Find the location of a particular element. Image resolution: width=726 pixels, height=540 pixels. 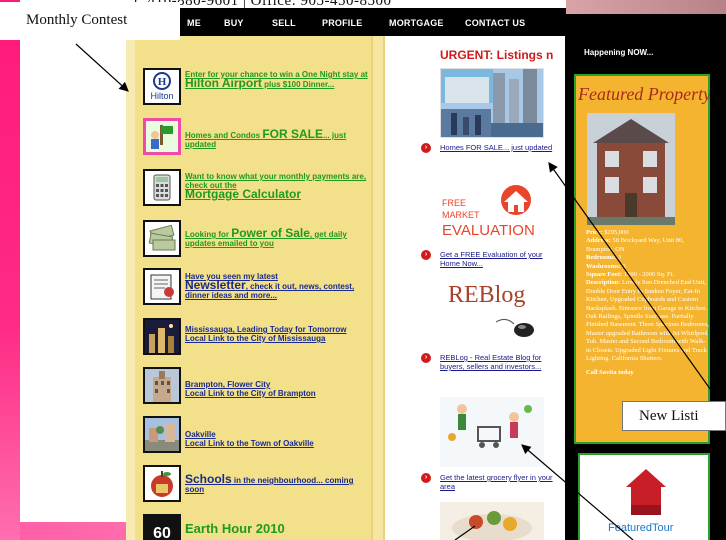

washrooms-value: 3 is located at coordinates (623, 266).